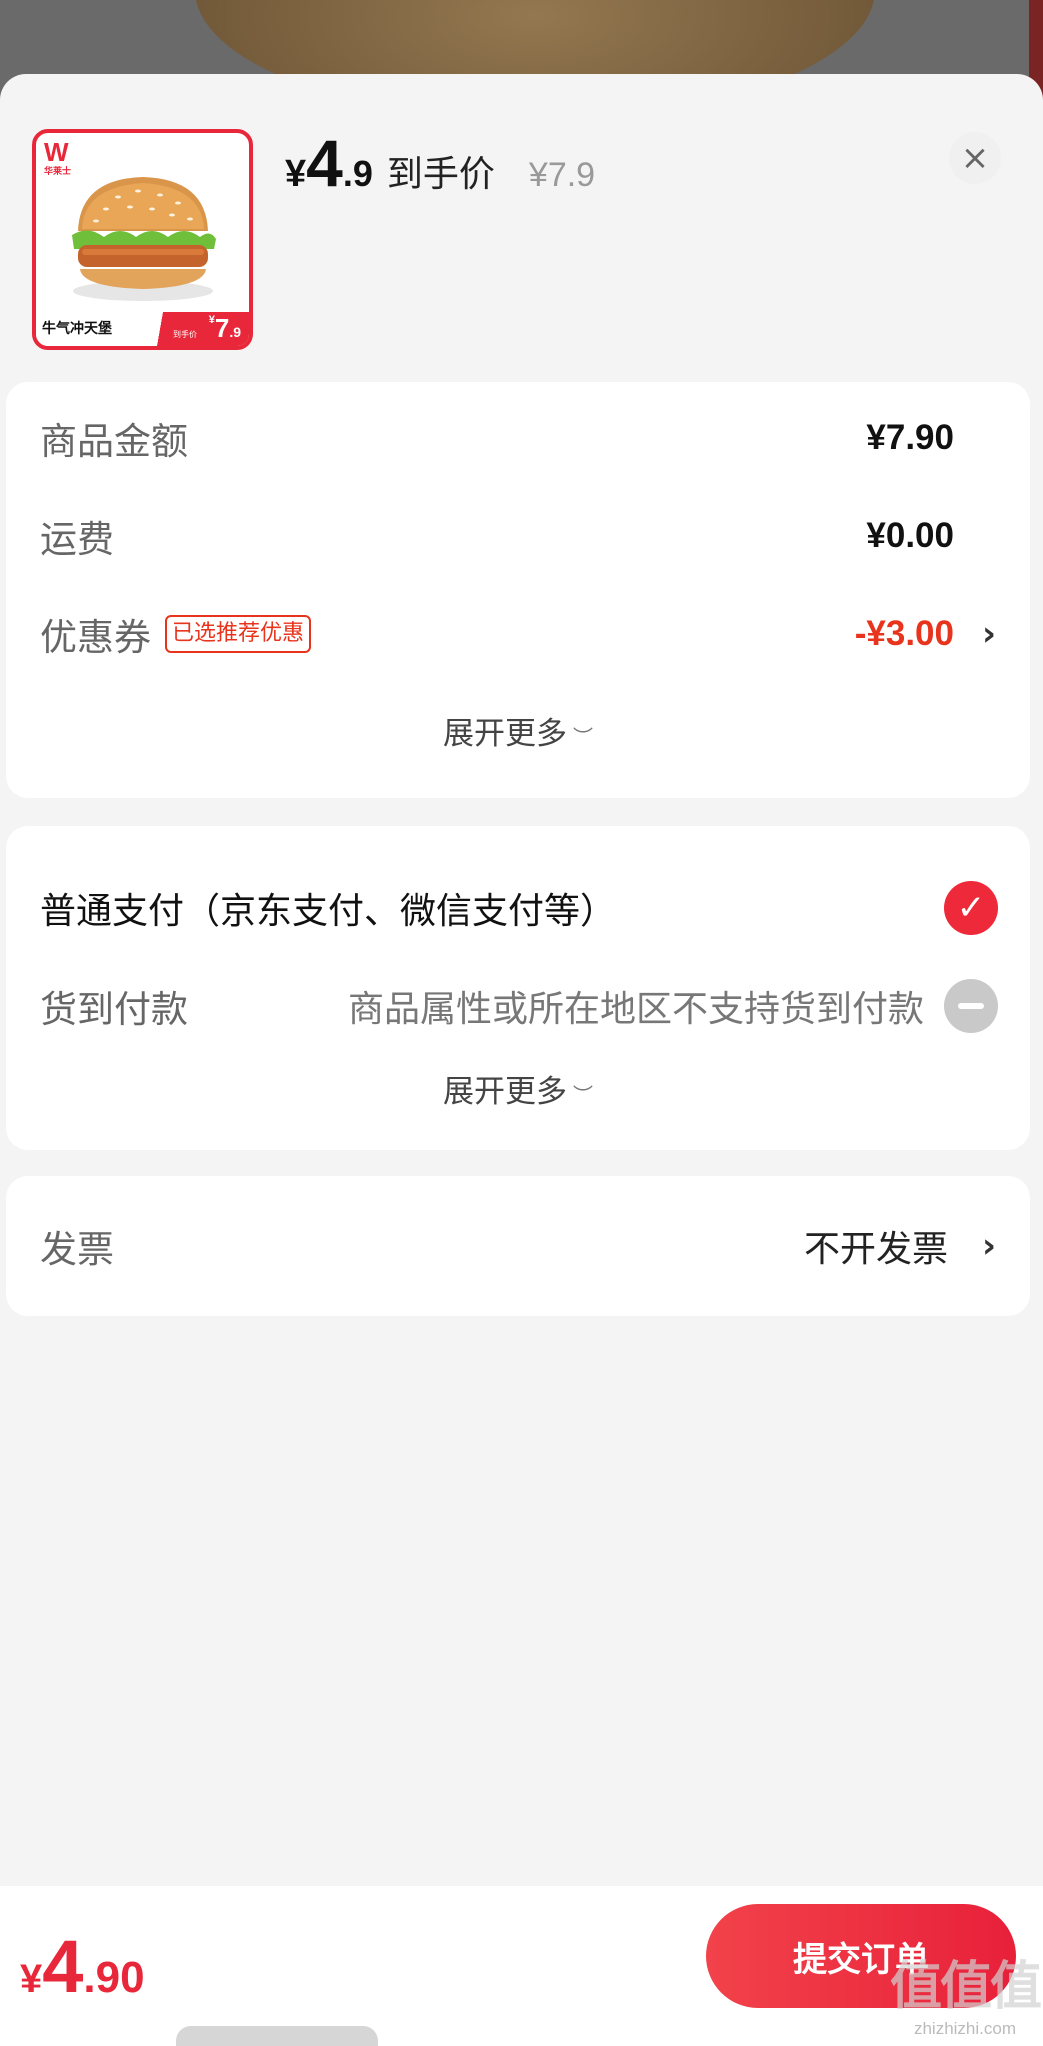 This screenshot has height=2046, width=1043. I want to click on burger-image, so click(144, 239).